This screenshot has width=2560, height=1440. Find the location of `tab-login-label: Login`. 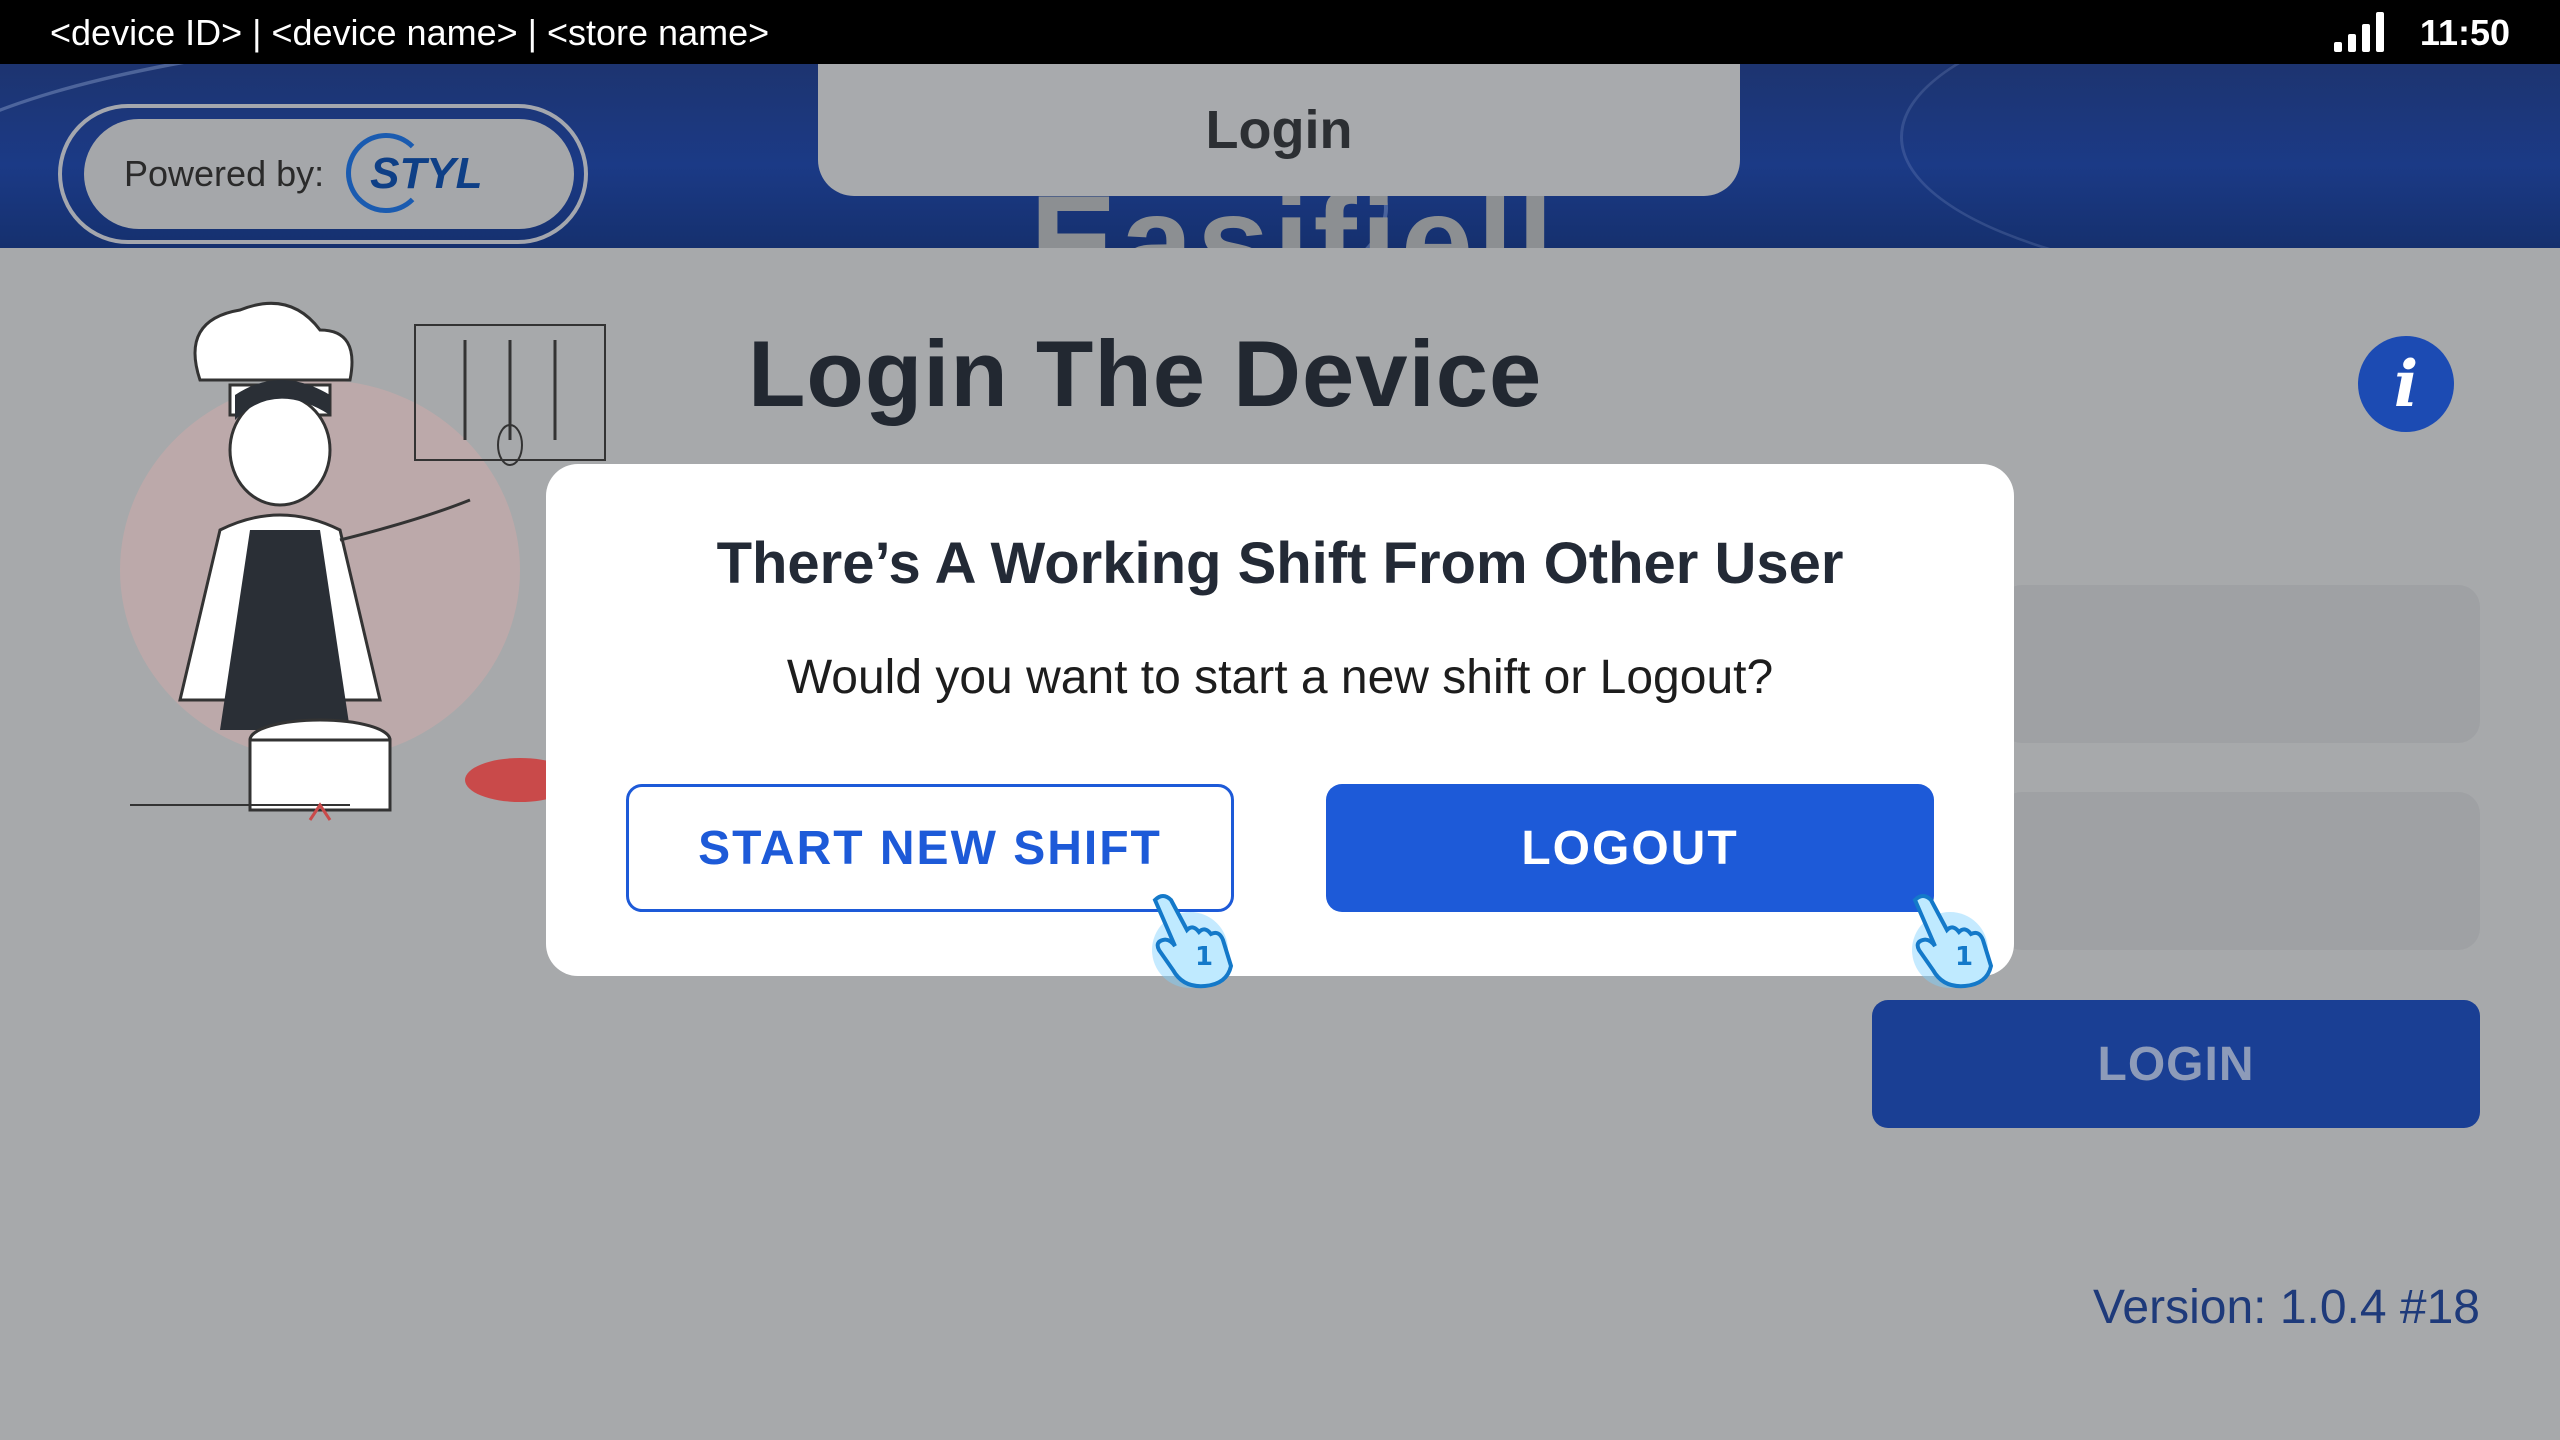

tab-login-label: Login is located at coordinates (1279, 130).